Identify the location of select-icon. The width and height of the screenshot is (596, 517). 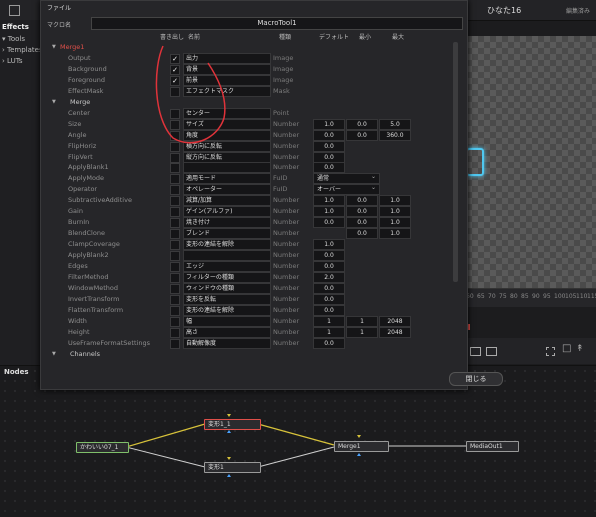
(550, 351).